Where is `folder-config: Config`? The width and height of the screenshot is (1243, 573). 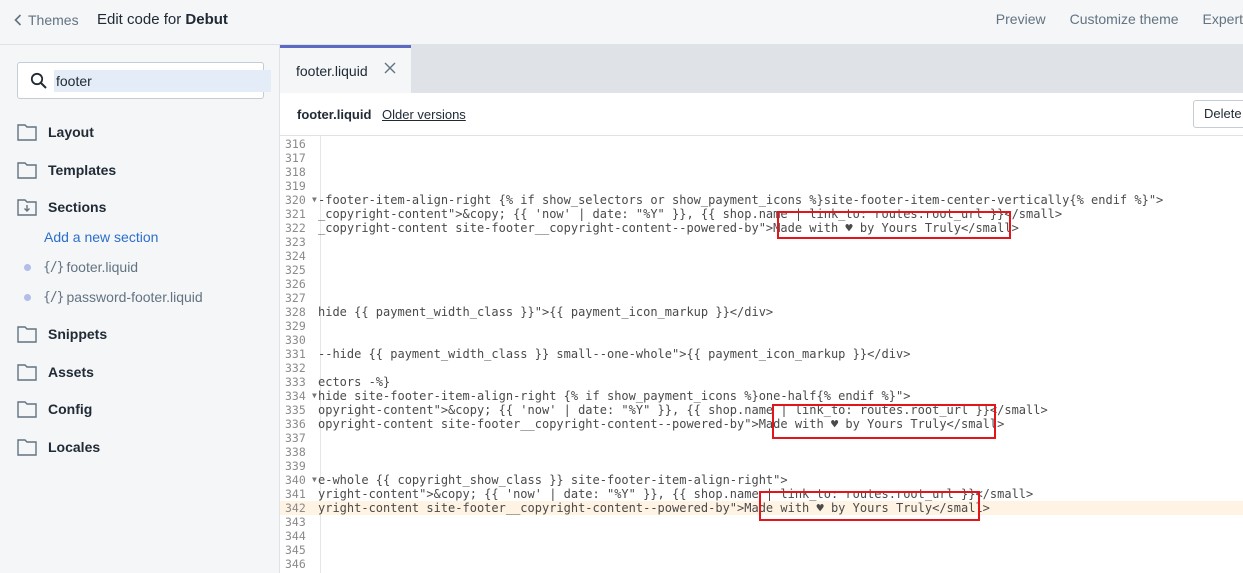 folder-config: Config is located at coordinates (54, 409).